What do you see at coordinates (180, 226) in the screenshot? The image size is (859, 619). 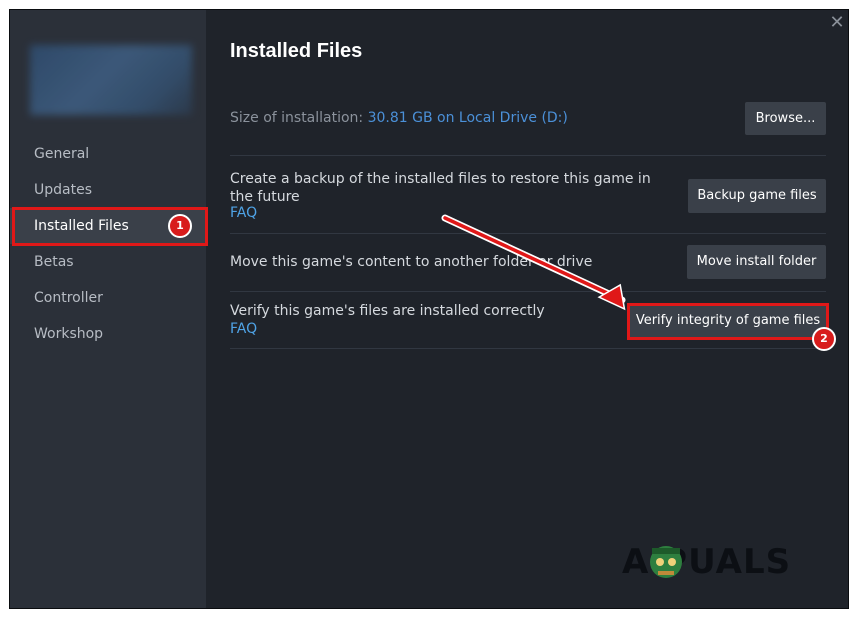 I see `step1-badge: 1` at bounding box center [180, 226].